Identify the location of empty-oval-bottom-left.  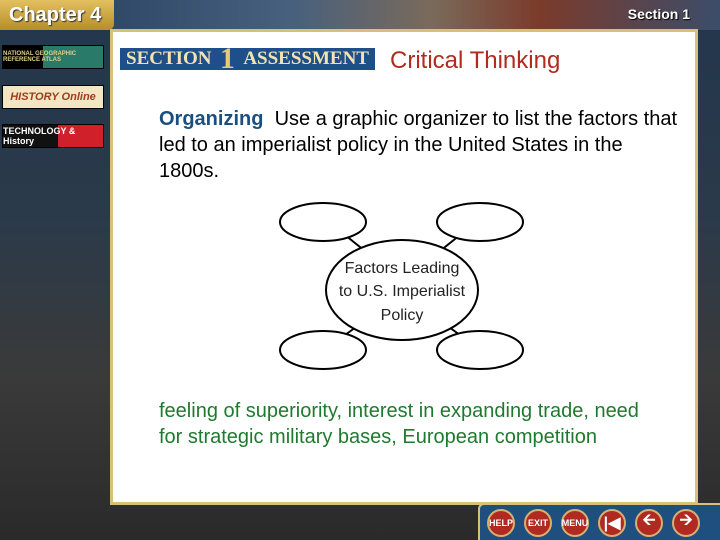
(323, 350).